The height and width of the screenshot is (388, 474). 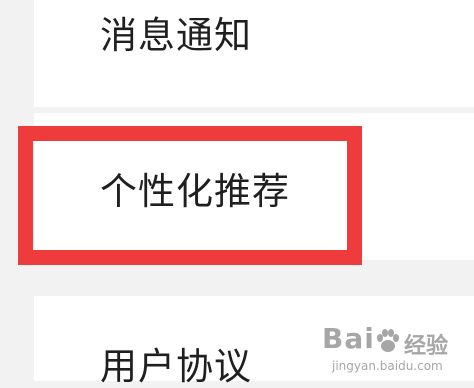 I want to click on settings-item-label: 个性化推荐, so click(x=195, y=191).